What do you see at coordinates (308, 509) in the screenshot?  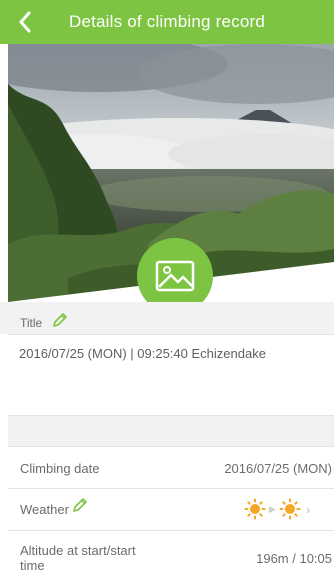 I see `chevron-right-icon: ›` at bounding box center [308, 509].